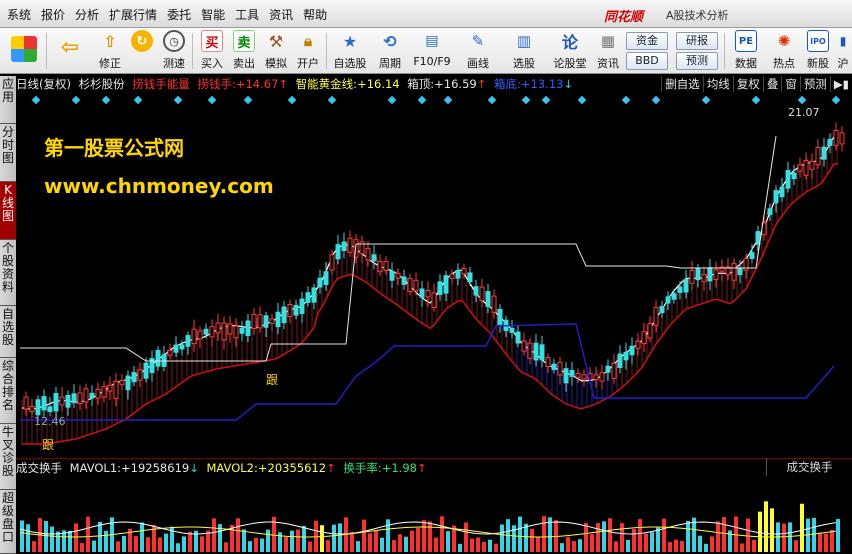 Image resolution: width=852 pixels, height=554 pixels. What do you see at coordinates (24, 51) in the screenshot?
I see `home-button` at bounding box center [24, 51].